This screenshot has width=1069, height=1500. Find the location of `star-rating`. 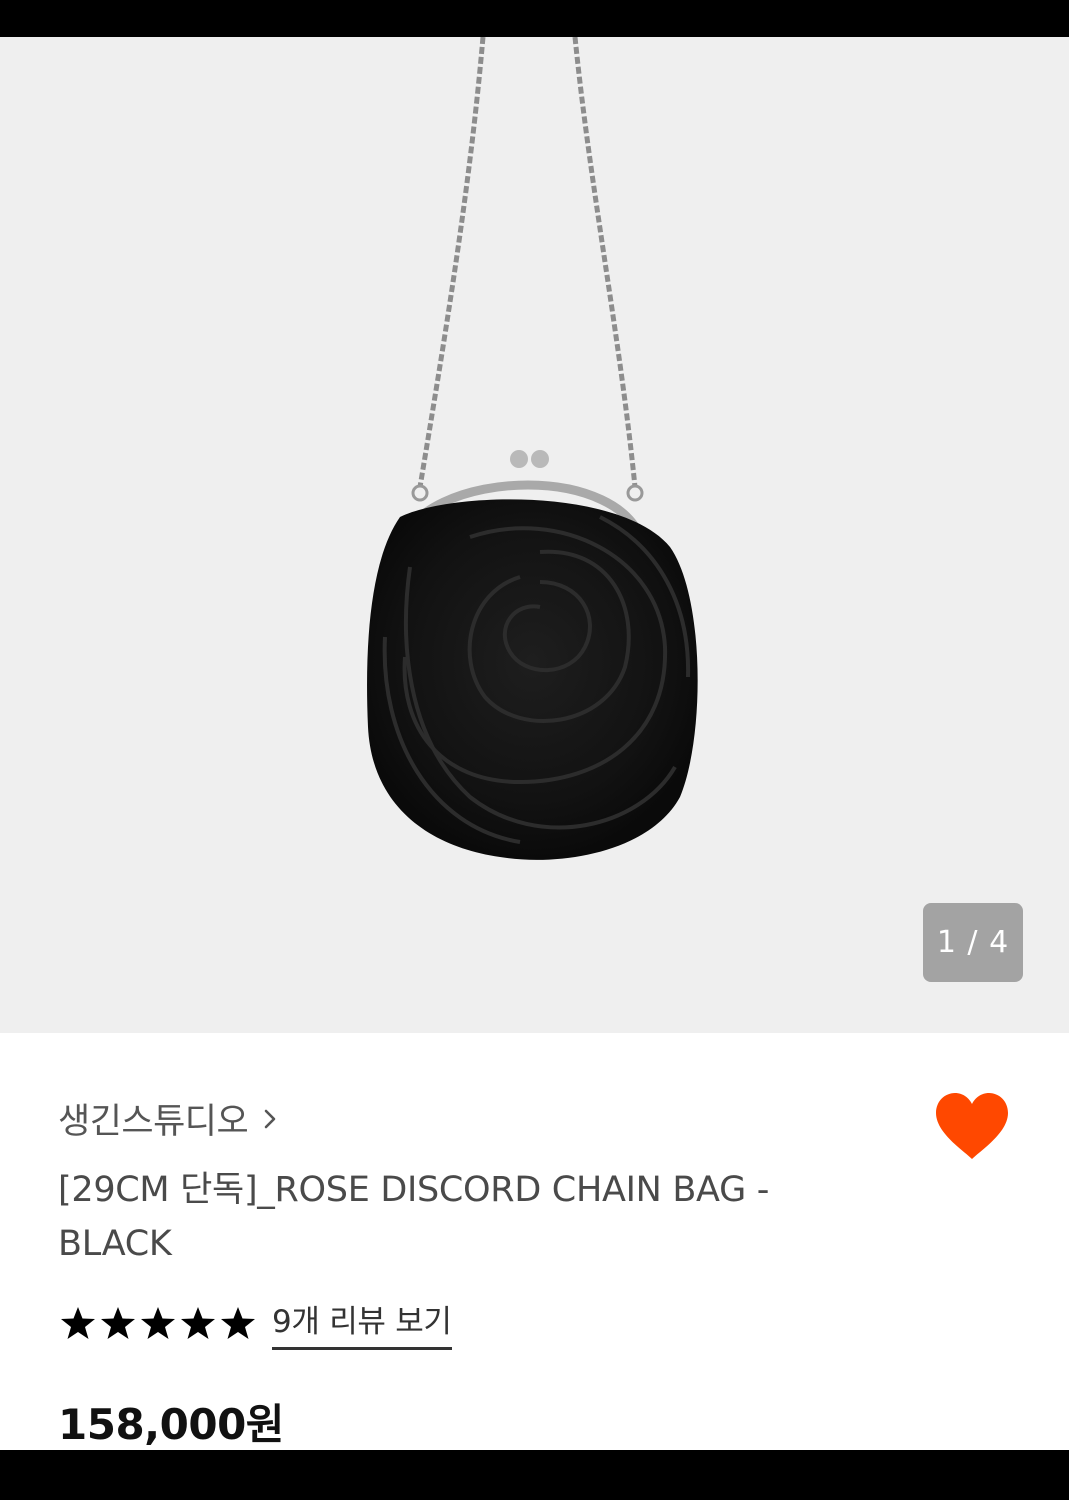

star-rating is located at coordinates (158, 1323).